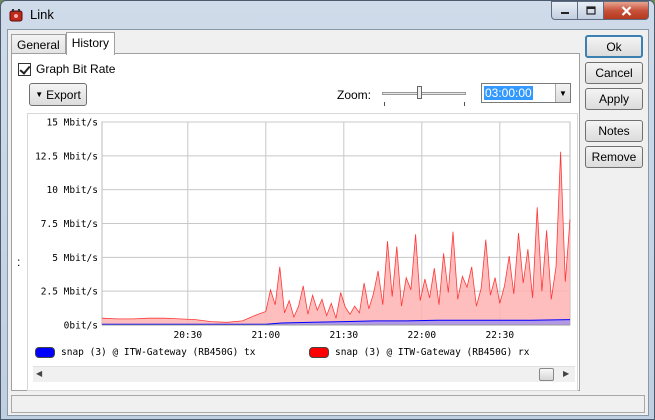 Image resolution: width=655 pixels, height=420 pixels. What do you see at coordinates (432, 352) in the screenshot?
I see `rx-legend-label: snap (3) @ ITW-Gateway (RB450G) rx` at bounding box center [432, 352].